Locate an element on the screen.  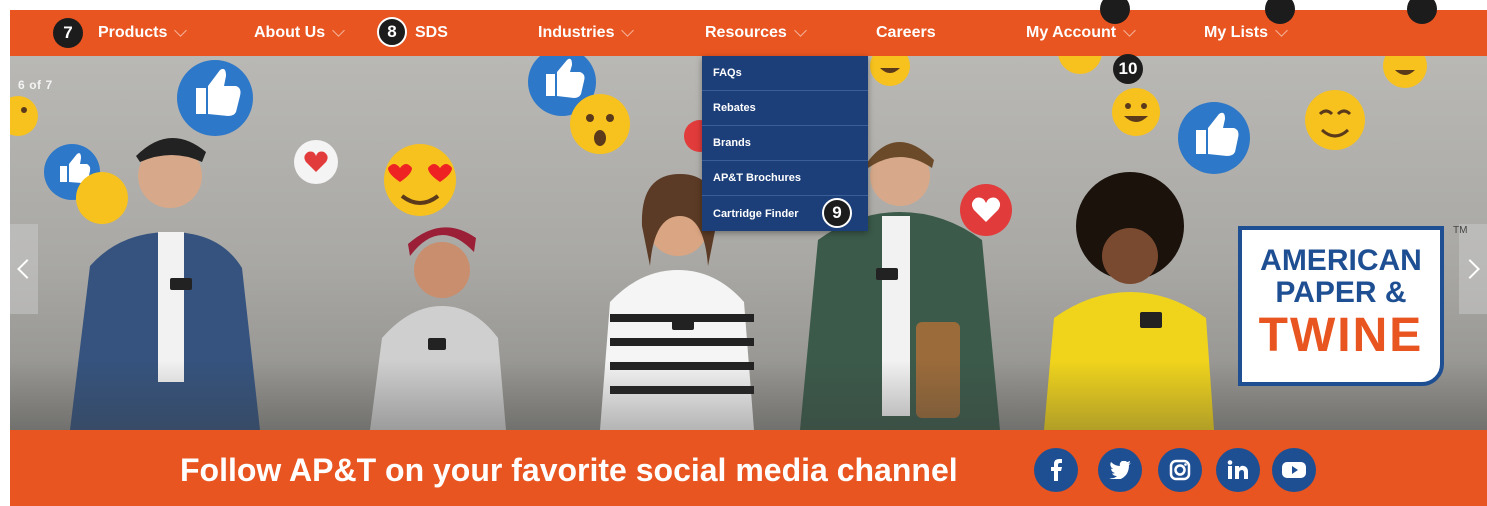
instagram-icon is located at coordinates (1180, 470).